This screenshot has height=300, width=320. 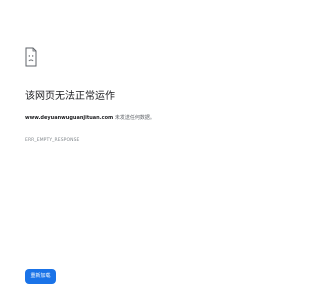 I want to click on error-code: ERR_EMPTY_RESPONSE, so click(x=52, y=140).